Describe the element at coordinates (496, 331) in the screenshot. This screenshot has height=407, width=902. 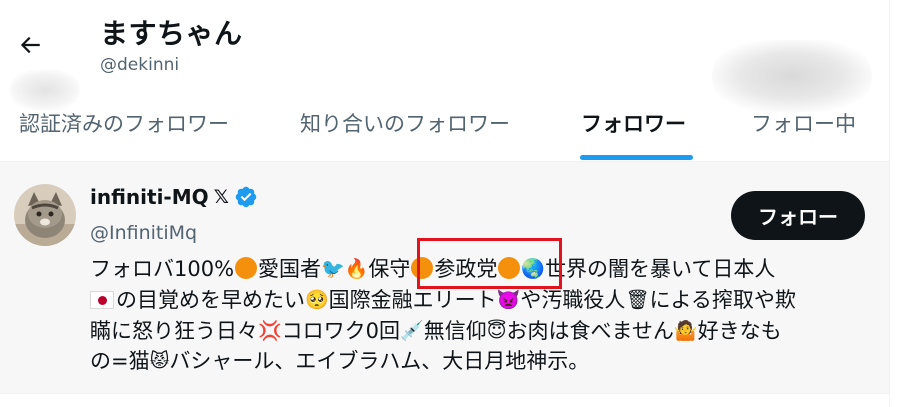
I see `halo-face-icon: 😇` at that location.